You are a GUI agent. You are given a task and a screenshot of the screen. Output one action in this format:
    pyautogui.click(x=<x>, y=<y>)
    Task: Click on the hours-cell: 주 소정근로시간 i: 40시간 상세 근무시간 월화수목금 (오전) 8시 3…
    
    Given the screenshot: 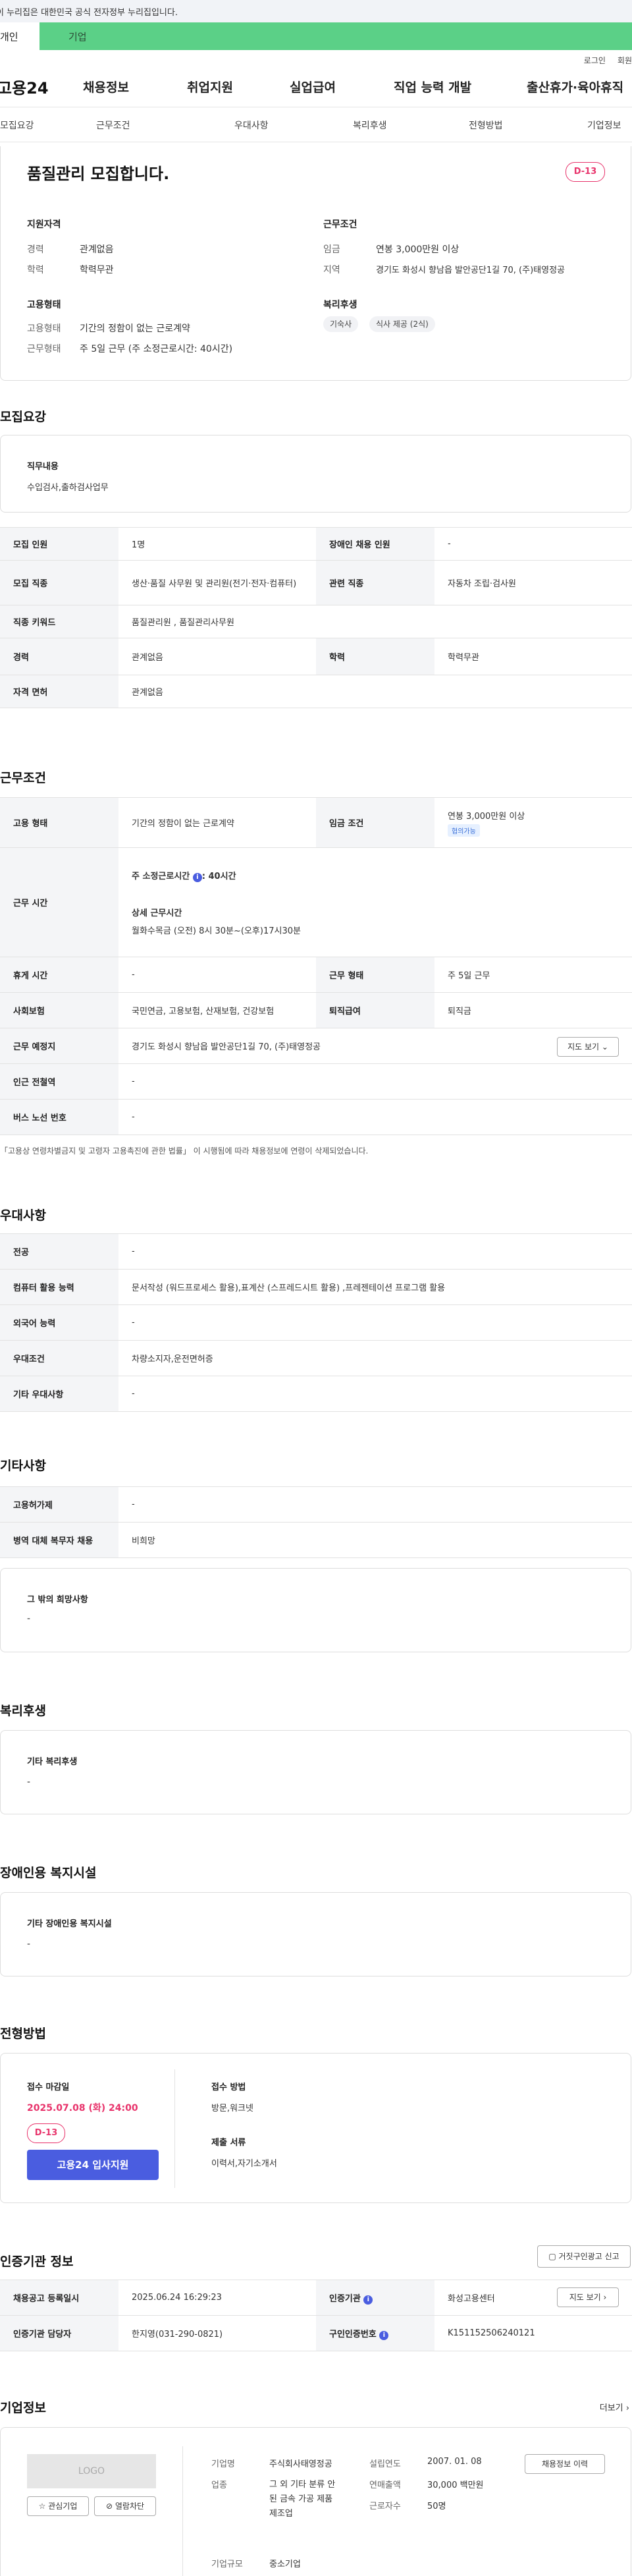 What is the action you would take?
    pyautogui.click(x=375, y=902)
    